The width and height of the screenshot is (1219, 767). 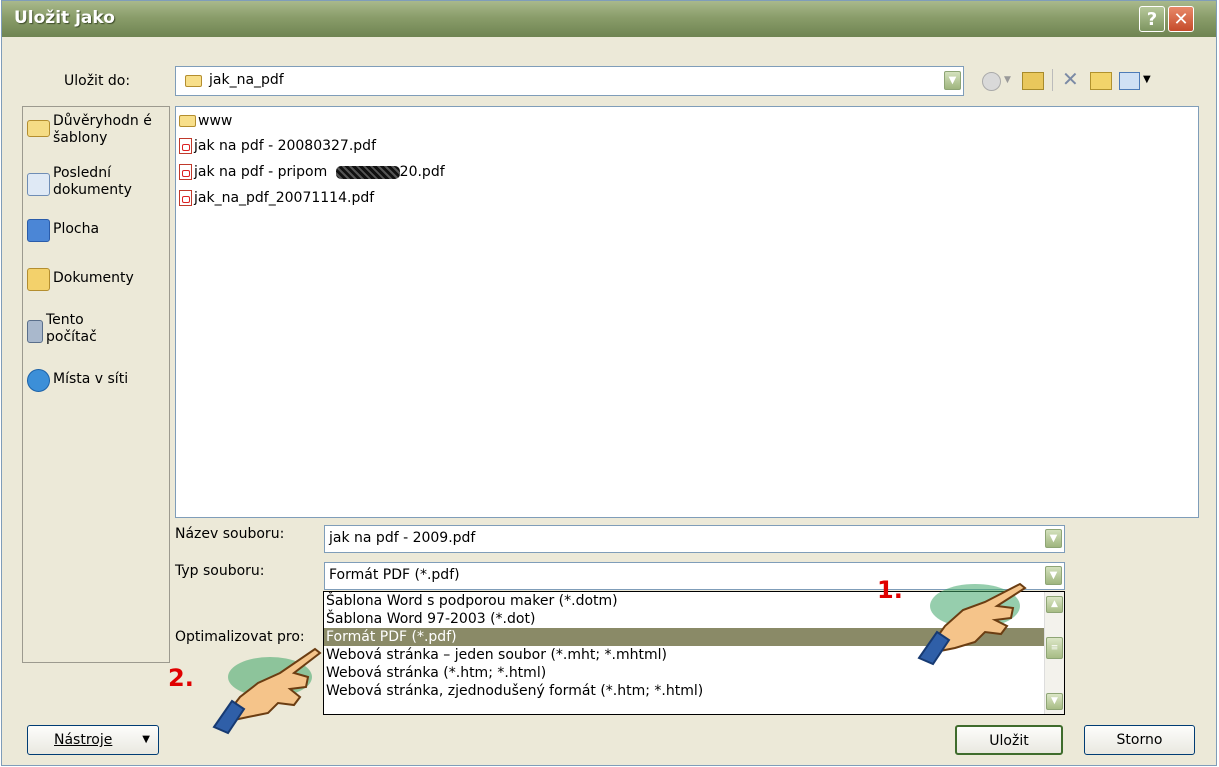 What do you see at coordinates (38, 380) in the screenshot?
I see `network-places-icon` at bounding box center [38, 380].